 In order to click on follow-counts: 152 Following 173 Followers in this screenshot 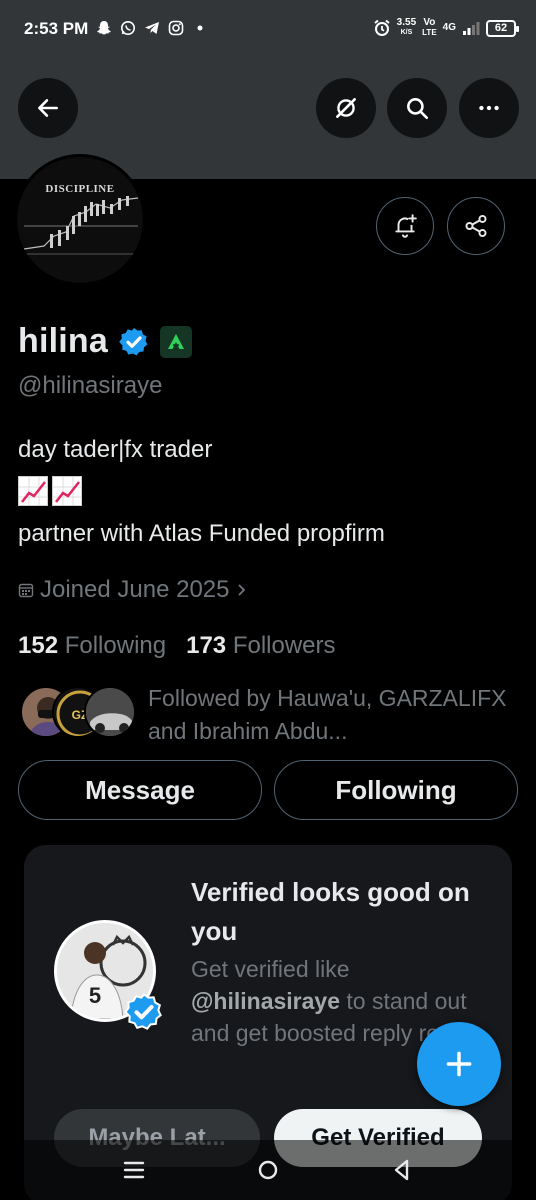, I will do `click(177, 646)`.